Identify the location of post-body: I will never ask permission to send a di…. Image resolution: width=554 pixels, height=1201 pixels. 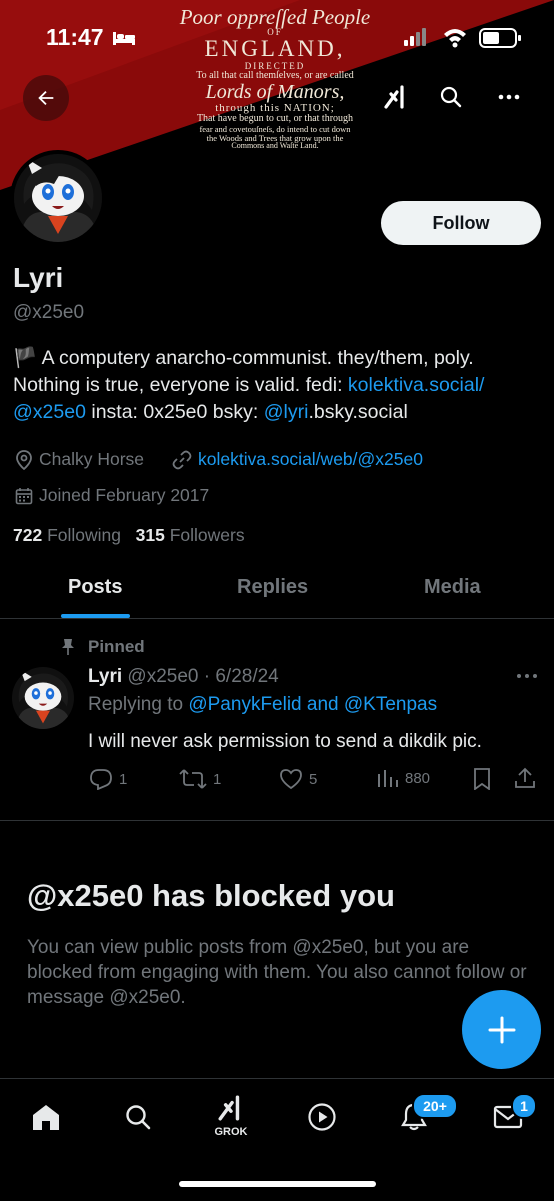
(285, 741).